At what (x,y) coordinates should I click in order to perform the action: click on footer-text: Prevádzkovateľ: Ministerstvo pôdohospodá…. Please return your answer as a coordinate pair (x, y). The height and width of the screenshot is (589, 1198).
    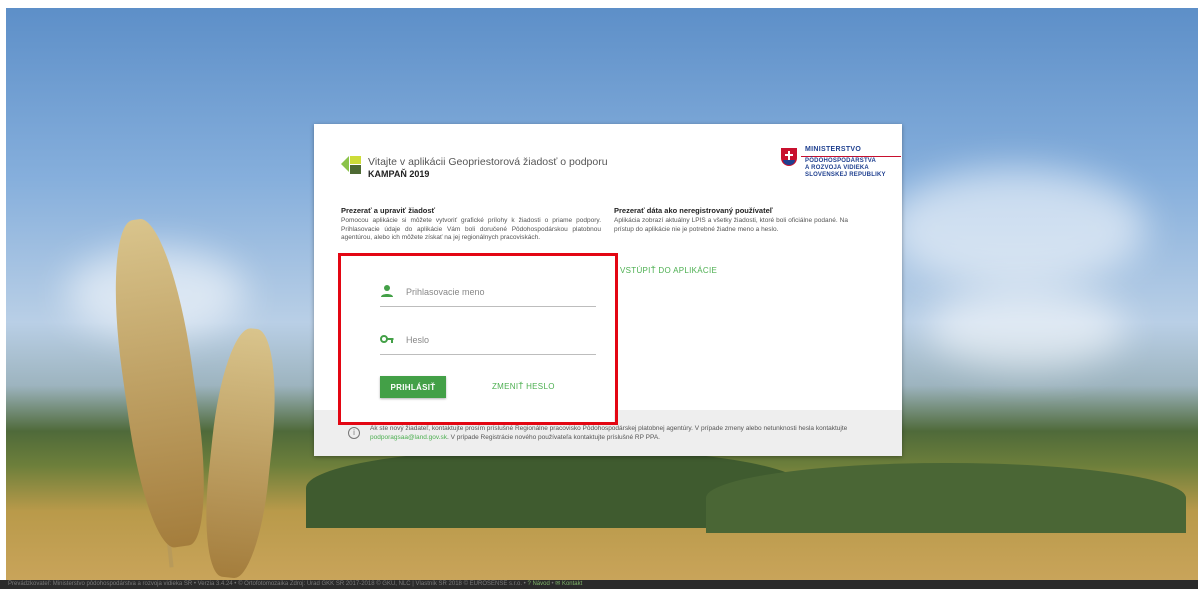
    Looking at the image, I should click on (267, 584).